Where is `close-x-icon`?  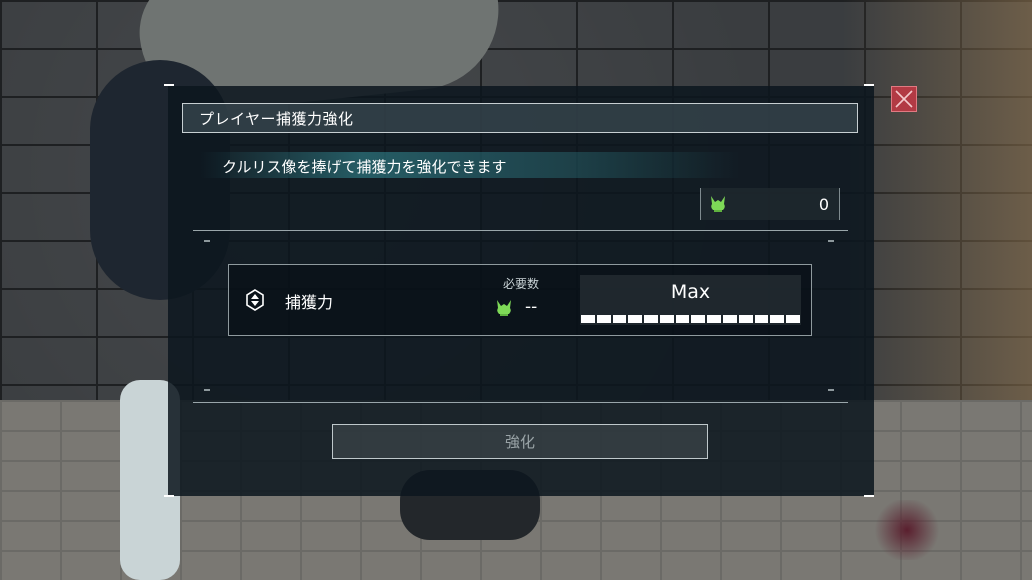
close-x-icon is located at coordinates (904, 99).